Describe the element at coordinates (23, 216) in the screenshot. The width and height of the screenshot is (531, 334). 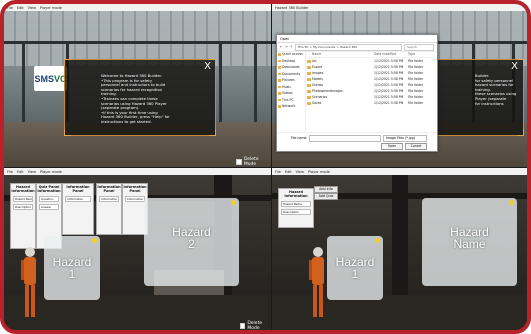
I see `hazard-info-panel: Hazard Information Hazard Name Description` at that location.